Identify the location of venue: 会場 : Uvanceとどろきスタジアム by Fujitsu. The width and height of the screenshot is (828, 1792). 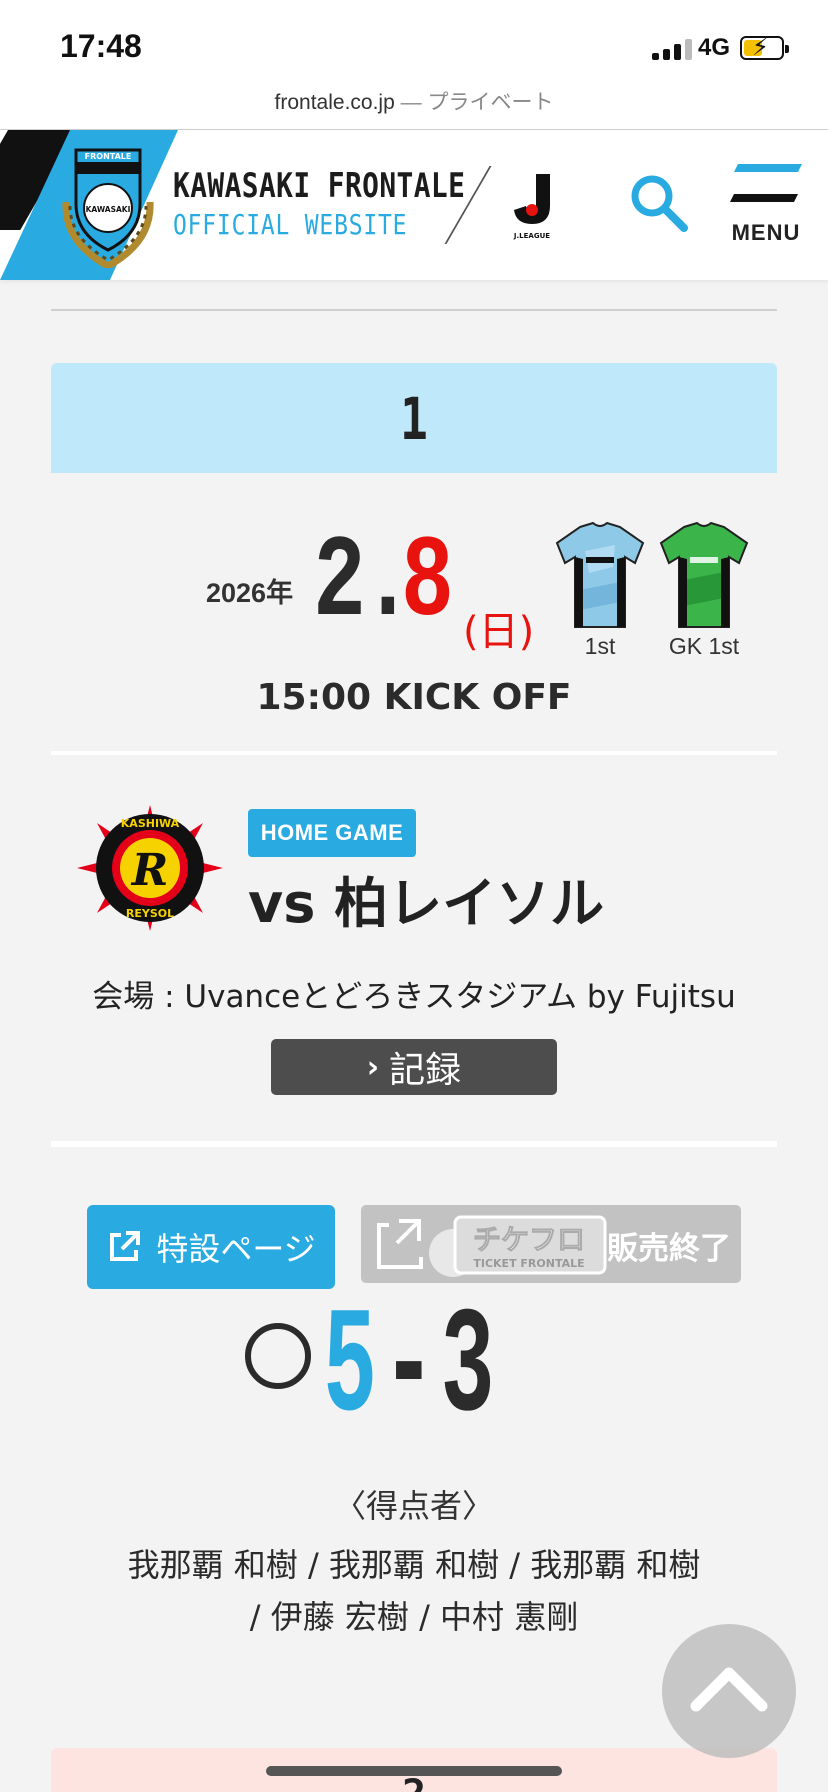
(414, 997).